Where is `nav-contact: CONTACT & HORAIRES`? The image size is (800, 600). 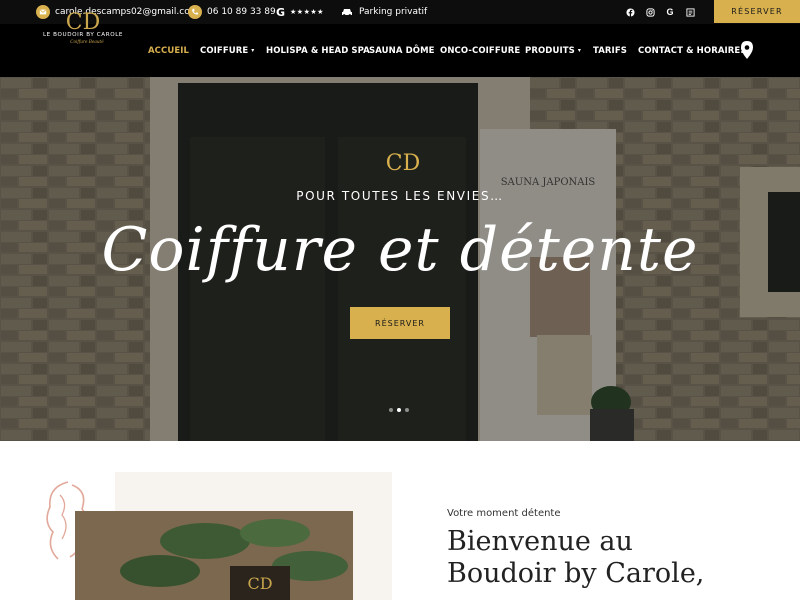 nav-contact: CONTACT & HORAIRES is located at coordinates (692, 50).